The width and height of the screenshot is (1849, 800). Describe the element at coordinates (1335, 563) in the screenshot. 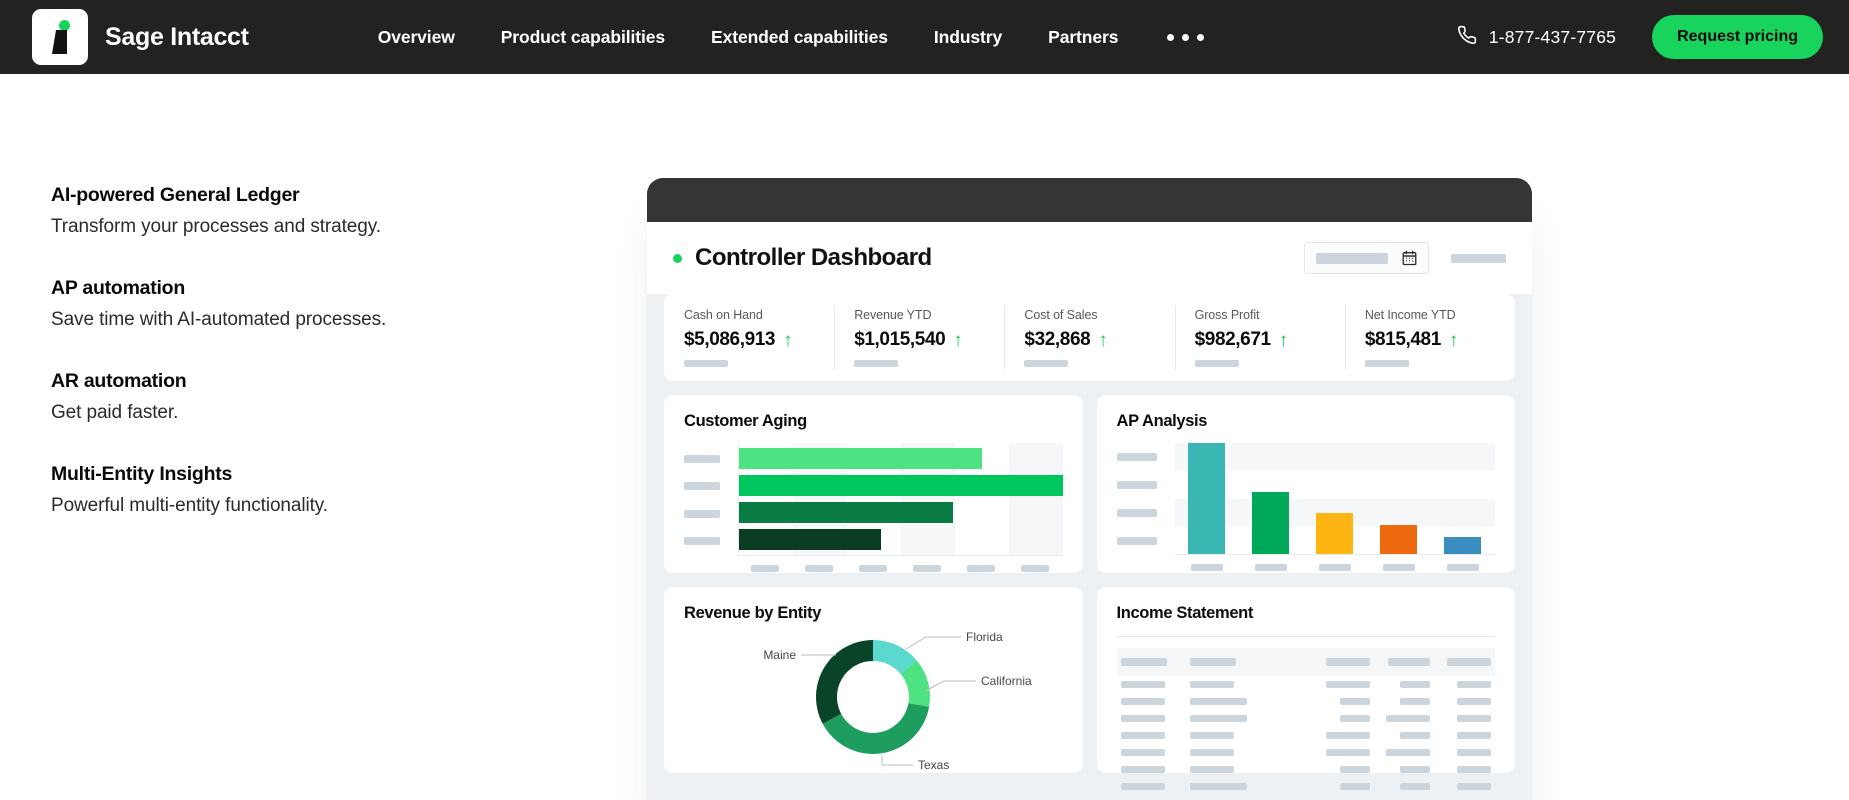

I see `chart-x-tick-labels` at that location.